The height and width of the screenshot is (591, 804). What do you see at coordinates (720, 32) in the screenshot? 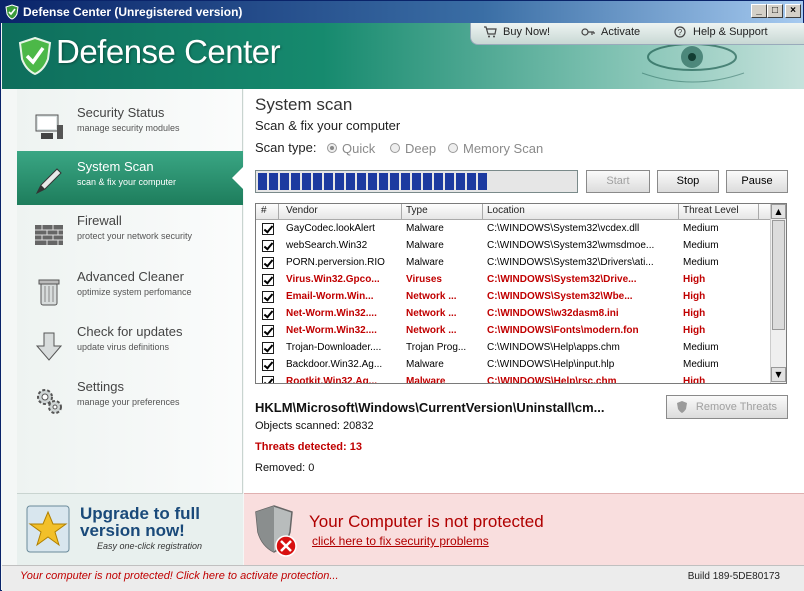
I see `help-support-link: ? Help & Support` at bounding box center [720, 32].